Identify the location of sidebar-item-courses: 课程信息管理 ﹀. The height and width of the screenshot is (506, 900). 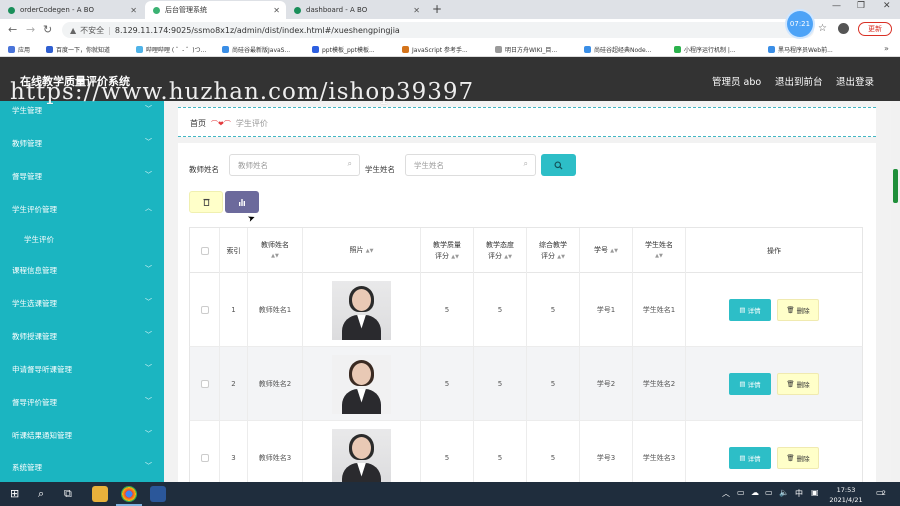
(82, 271).